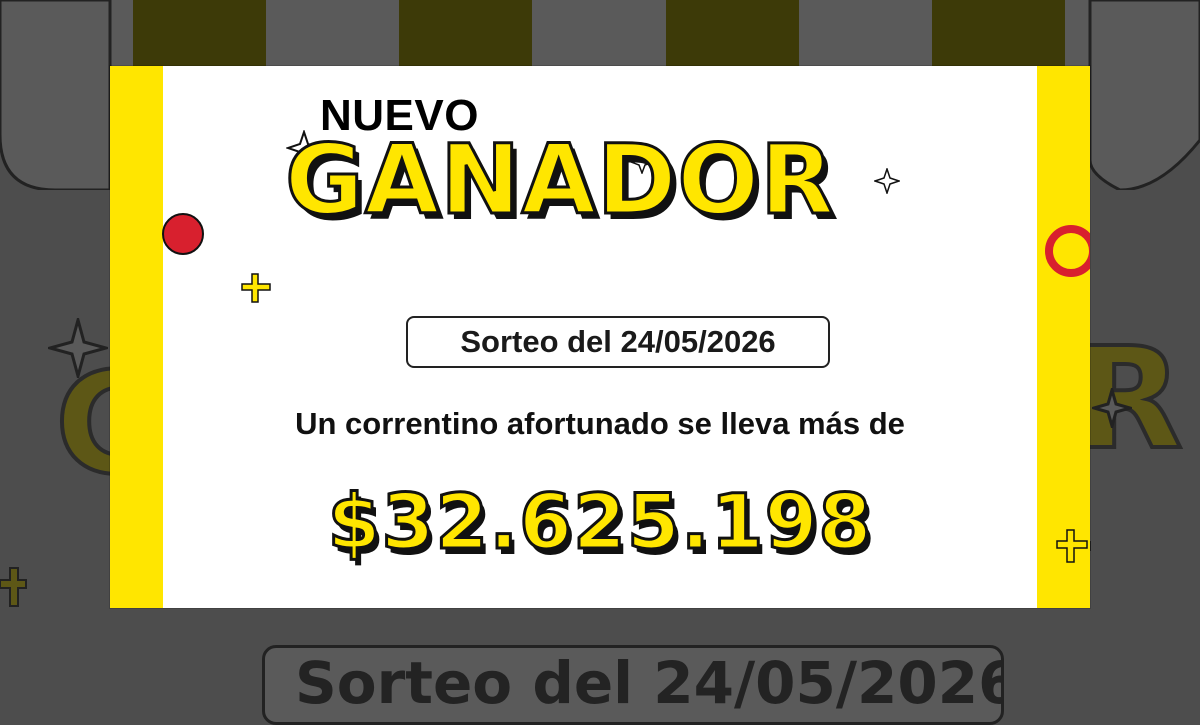  What do you see at coordinates (136, 337) in the screenshot?
I see `card-stripe-left` at bounding box center [136, 337].